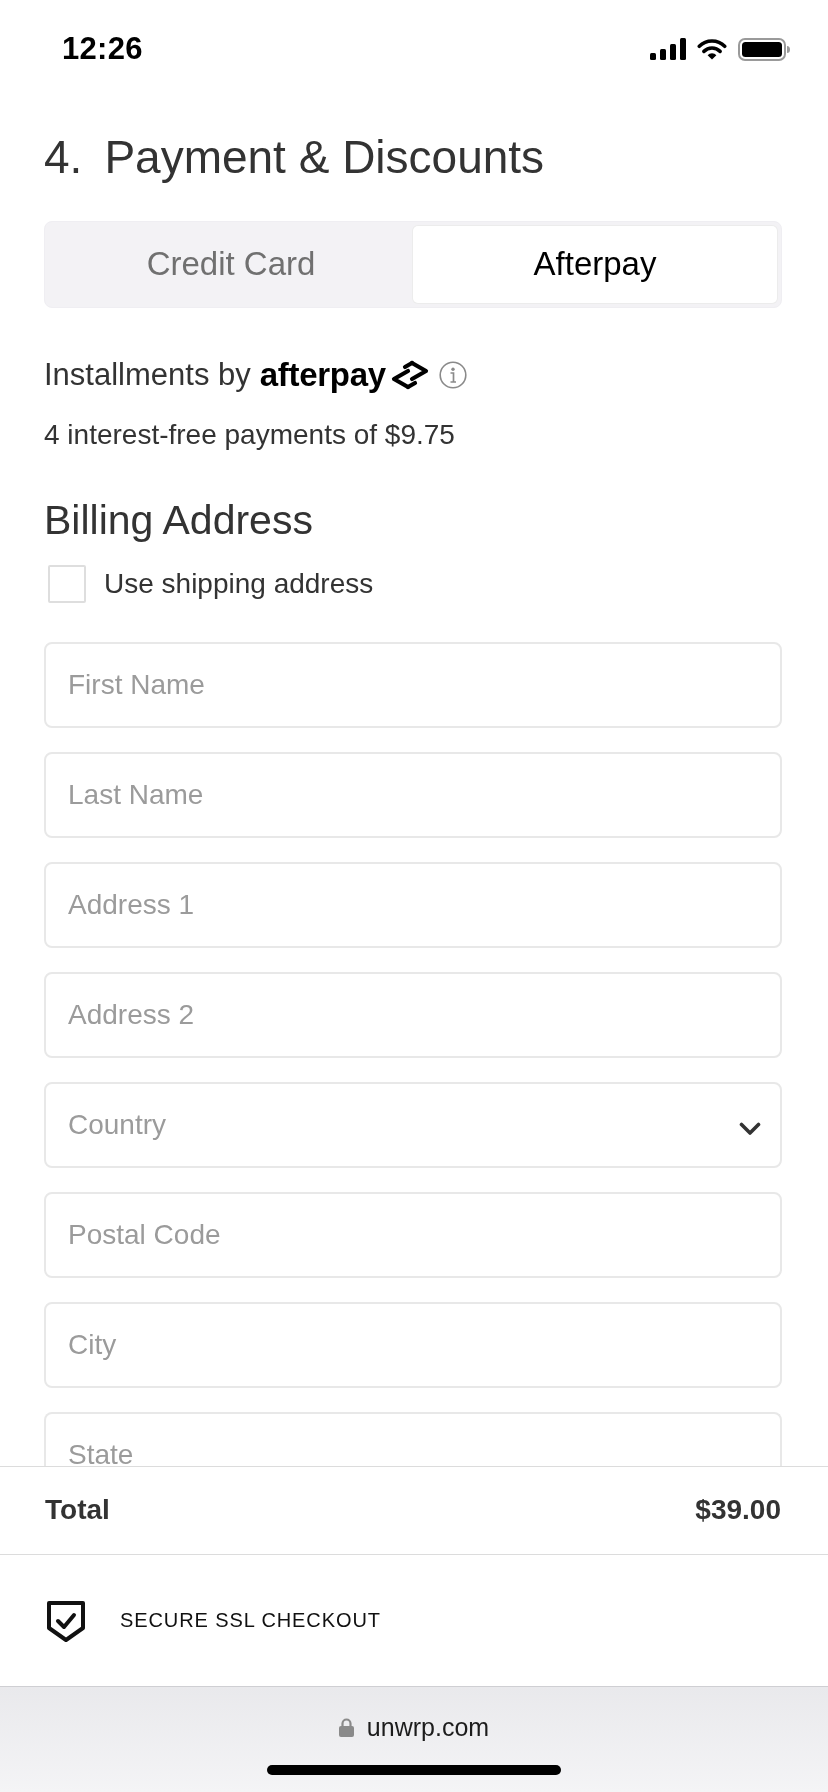  What do you see at coordinates (413, 795) in the screenshot?
I see `input-field: Last Name` at bounding box center [413, 795].